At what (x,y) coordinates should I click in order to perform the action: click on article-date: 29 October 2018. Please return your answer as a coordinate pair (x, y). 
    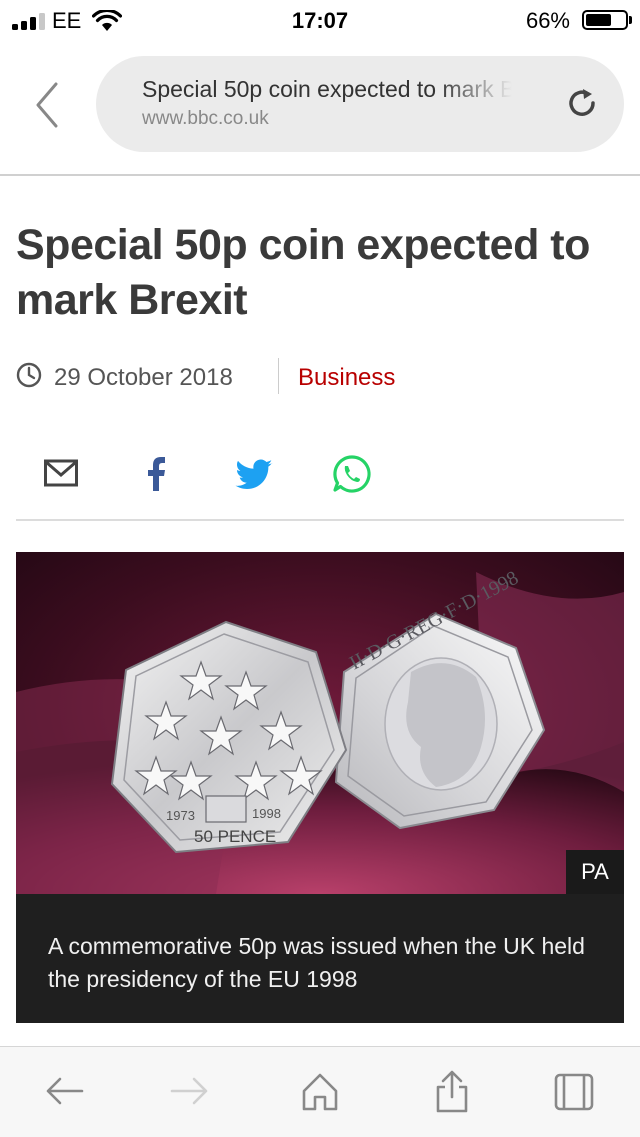
    Looking at the image, I should click on (143, 377).